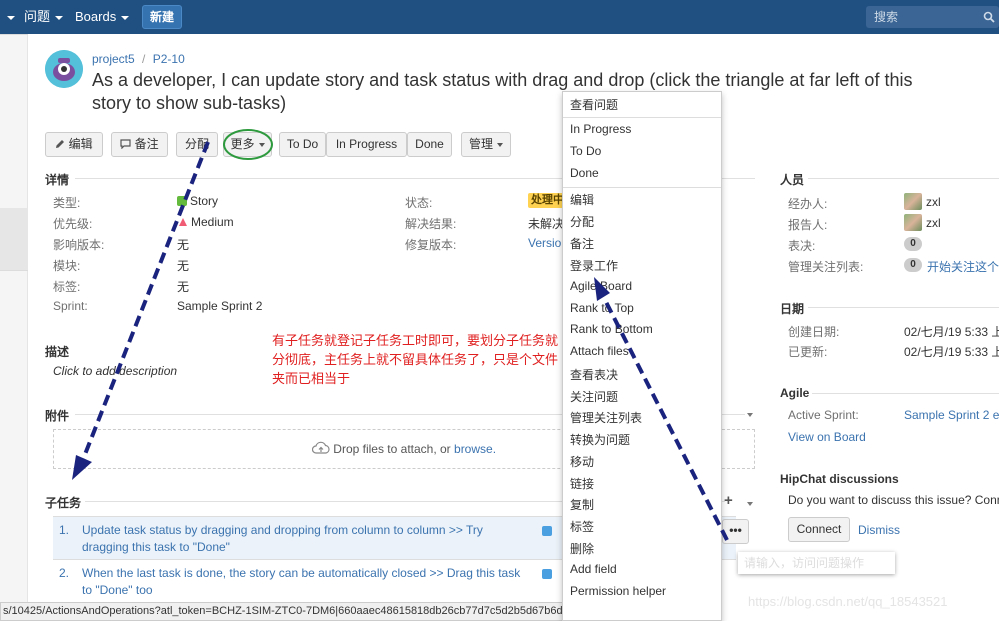  I want to click on admin-button-label: 管理, so click(480, 144).